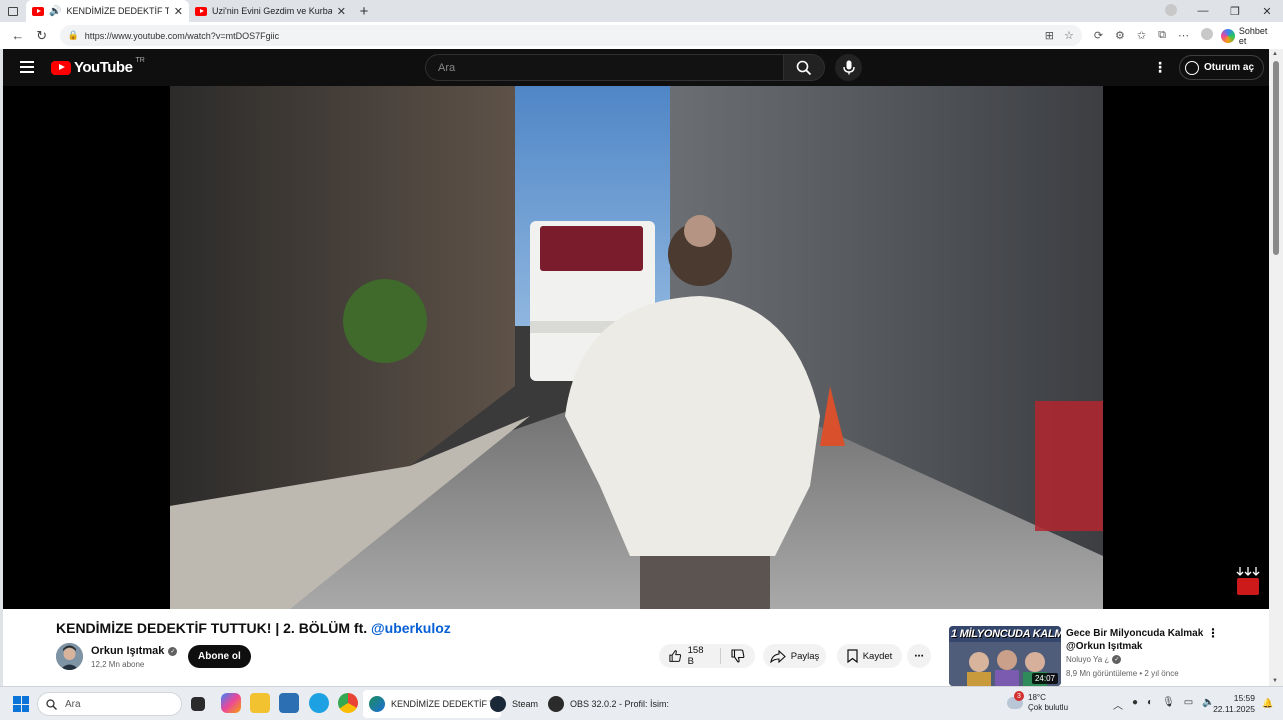 This screenshot has height=720, width=1283. What do you see at coordinates (289, 703) in the screenshot?
I see `microsoft-store-icon` at bounding box center [289, 703].